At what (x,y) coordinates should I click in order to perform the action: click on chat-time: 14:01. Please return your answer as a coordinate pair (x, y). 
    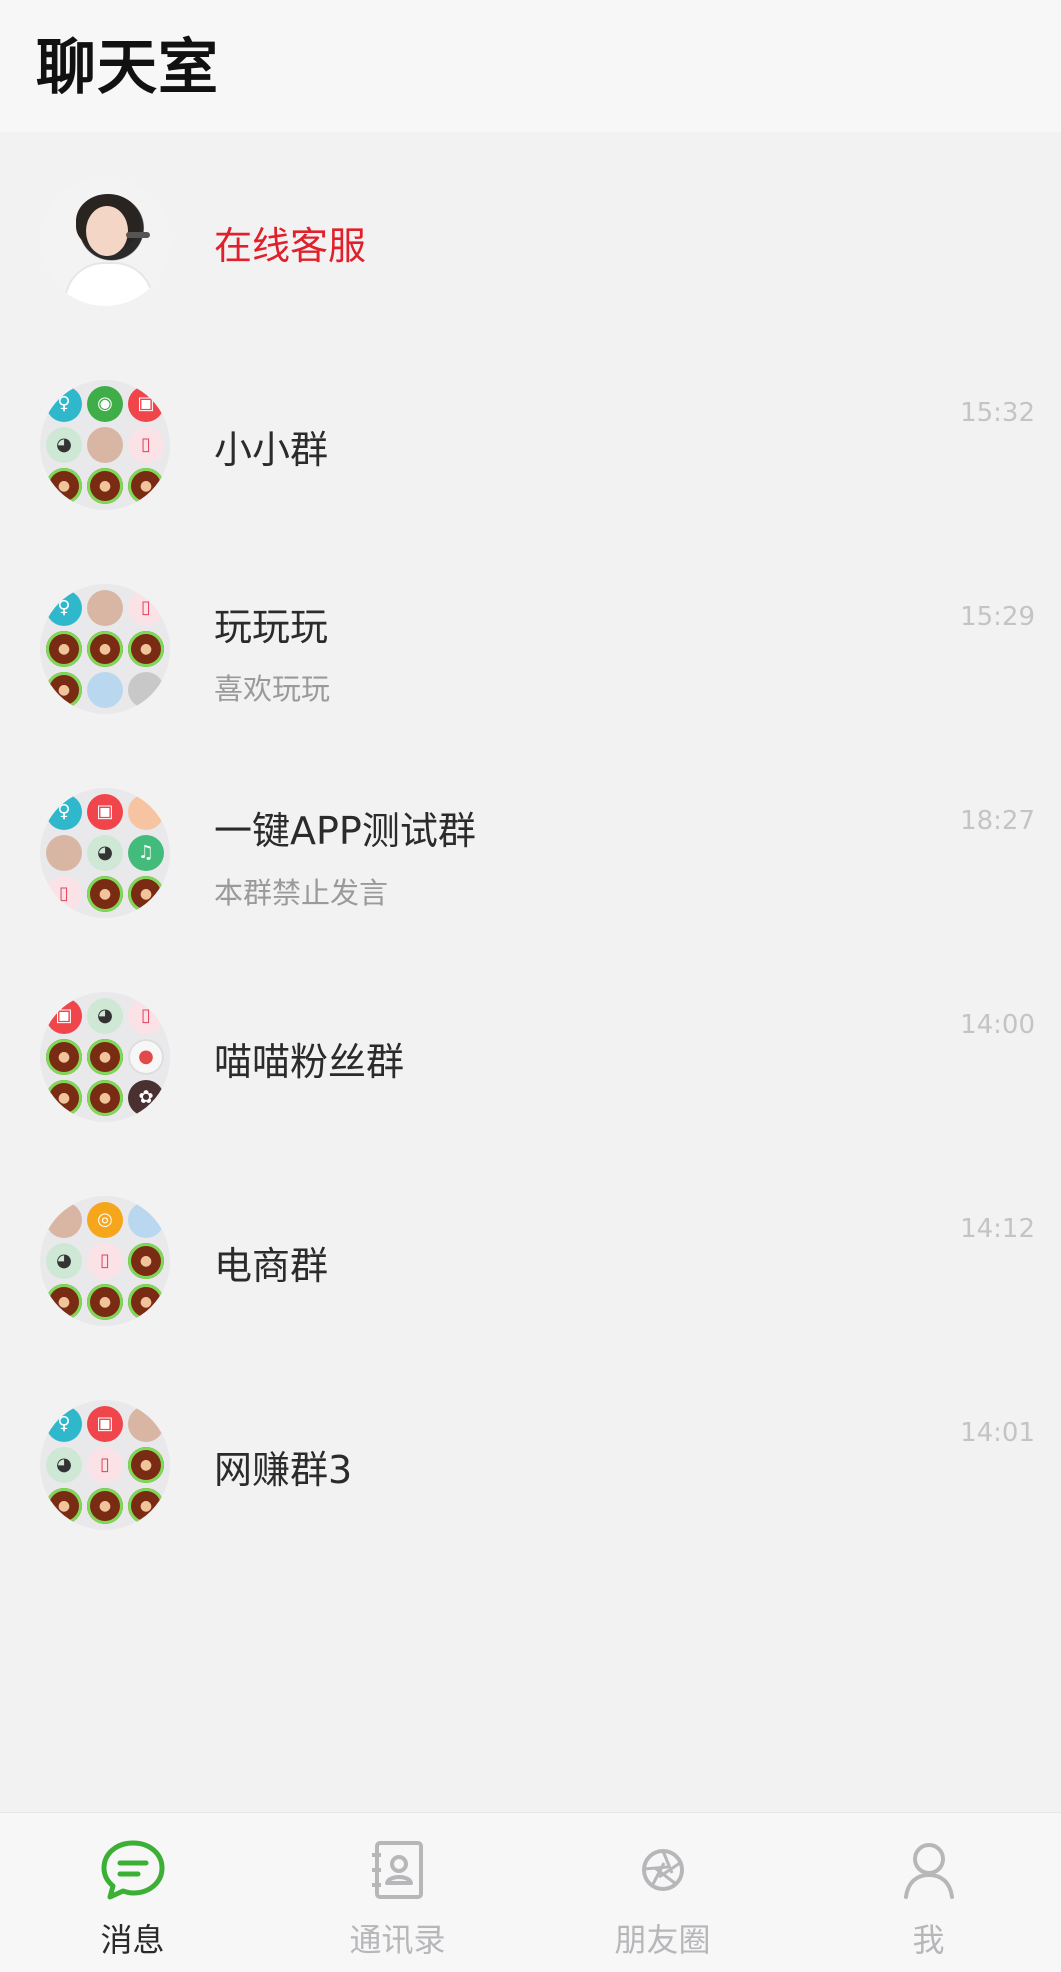
    Looking at the image, I should click on (997, 1433).